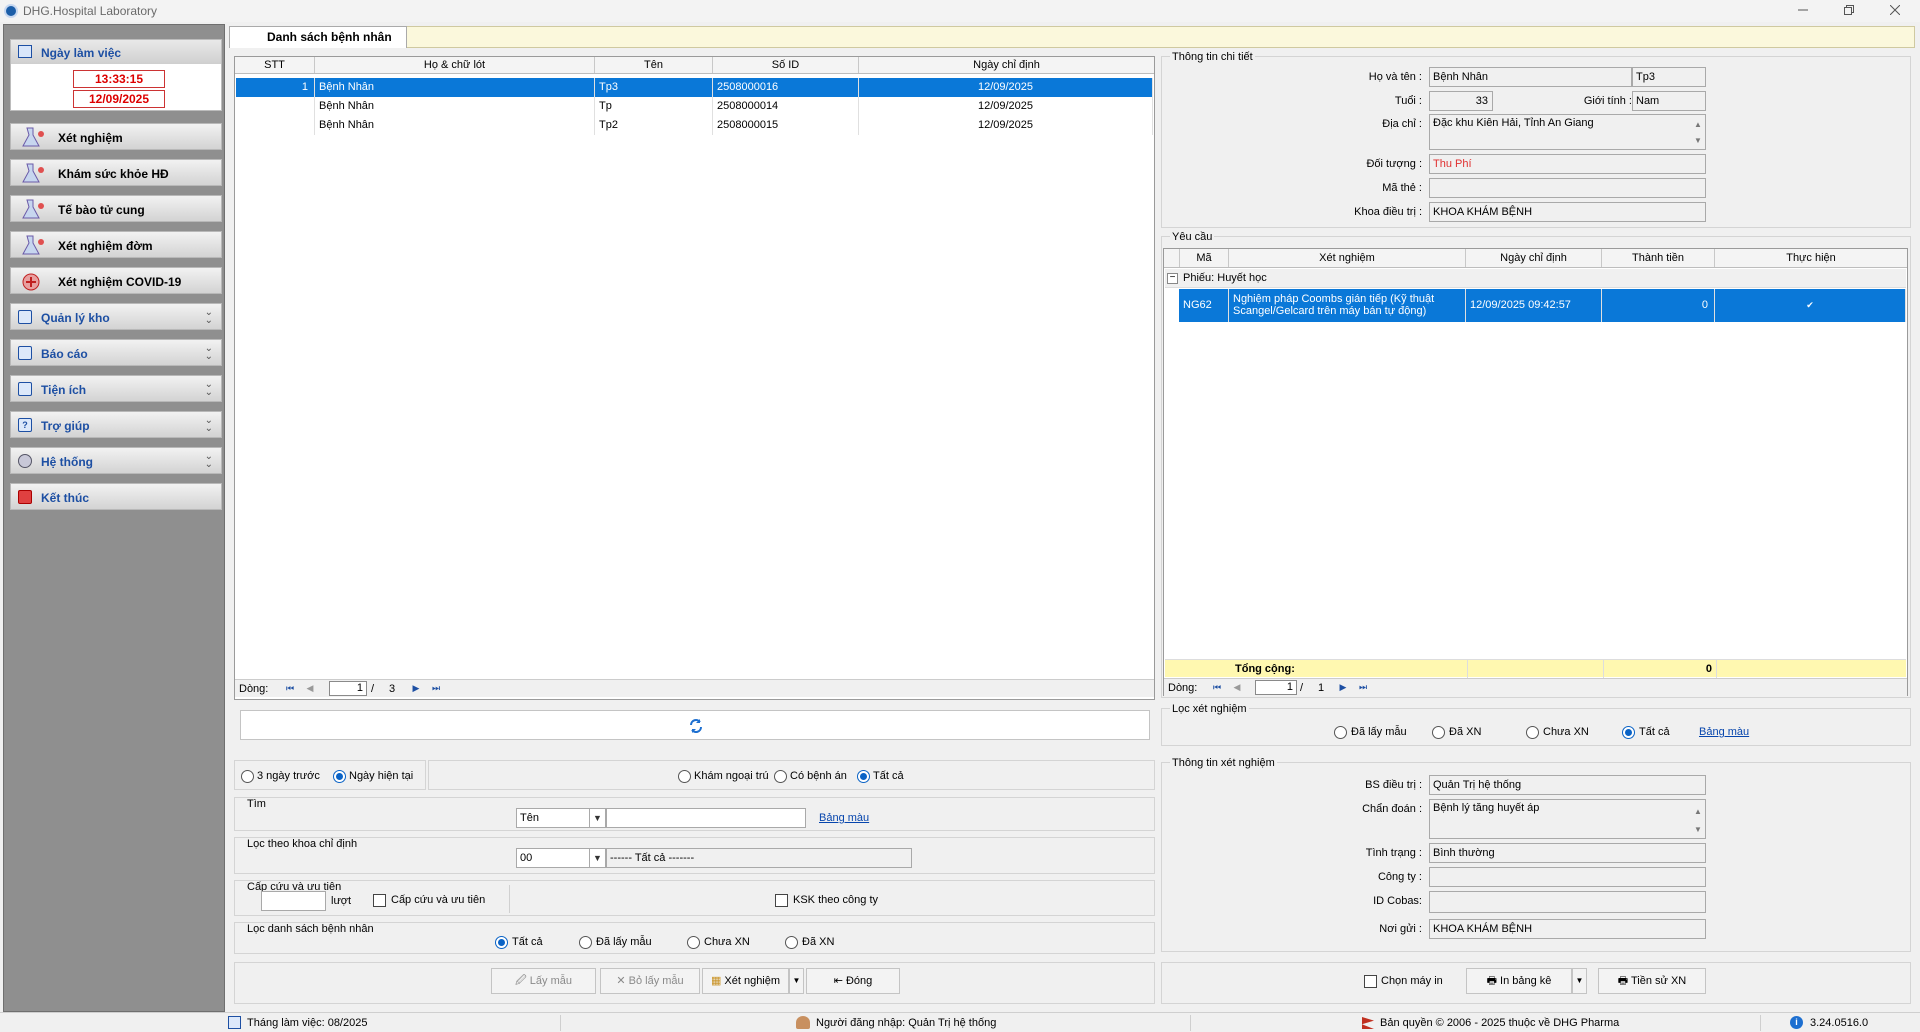  Describe the element at coordinates (116, 424) in the screenshot. I see `sidebar-item-tro-giup: ? Trợ giúp ⌄ ⌄` at that location.